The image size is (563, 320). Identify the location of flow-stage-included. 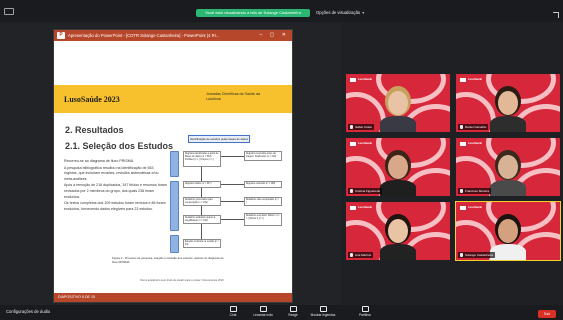
(174, 244).